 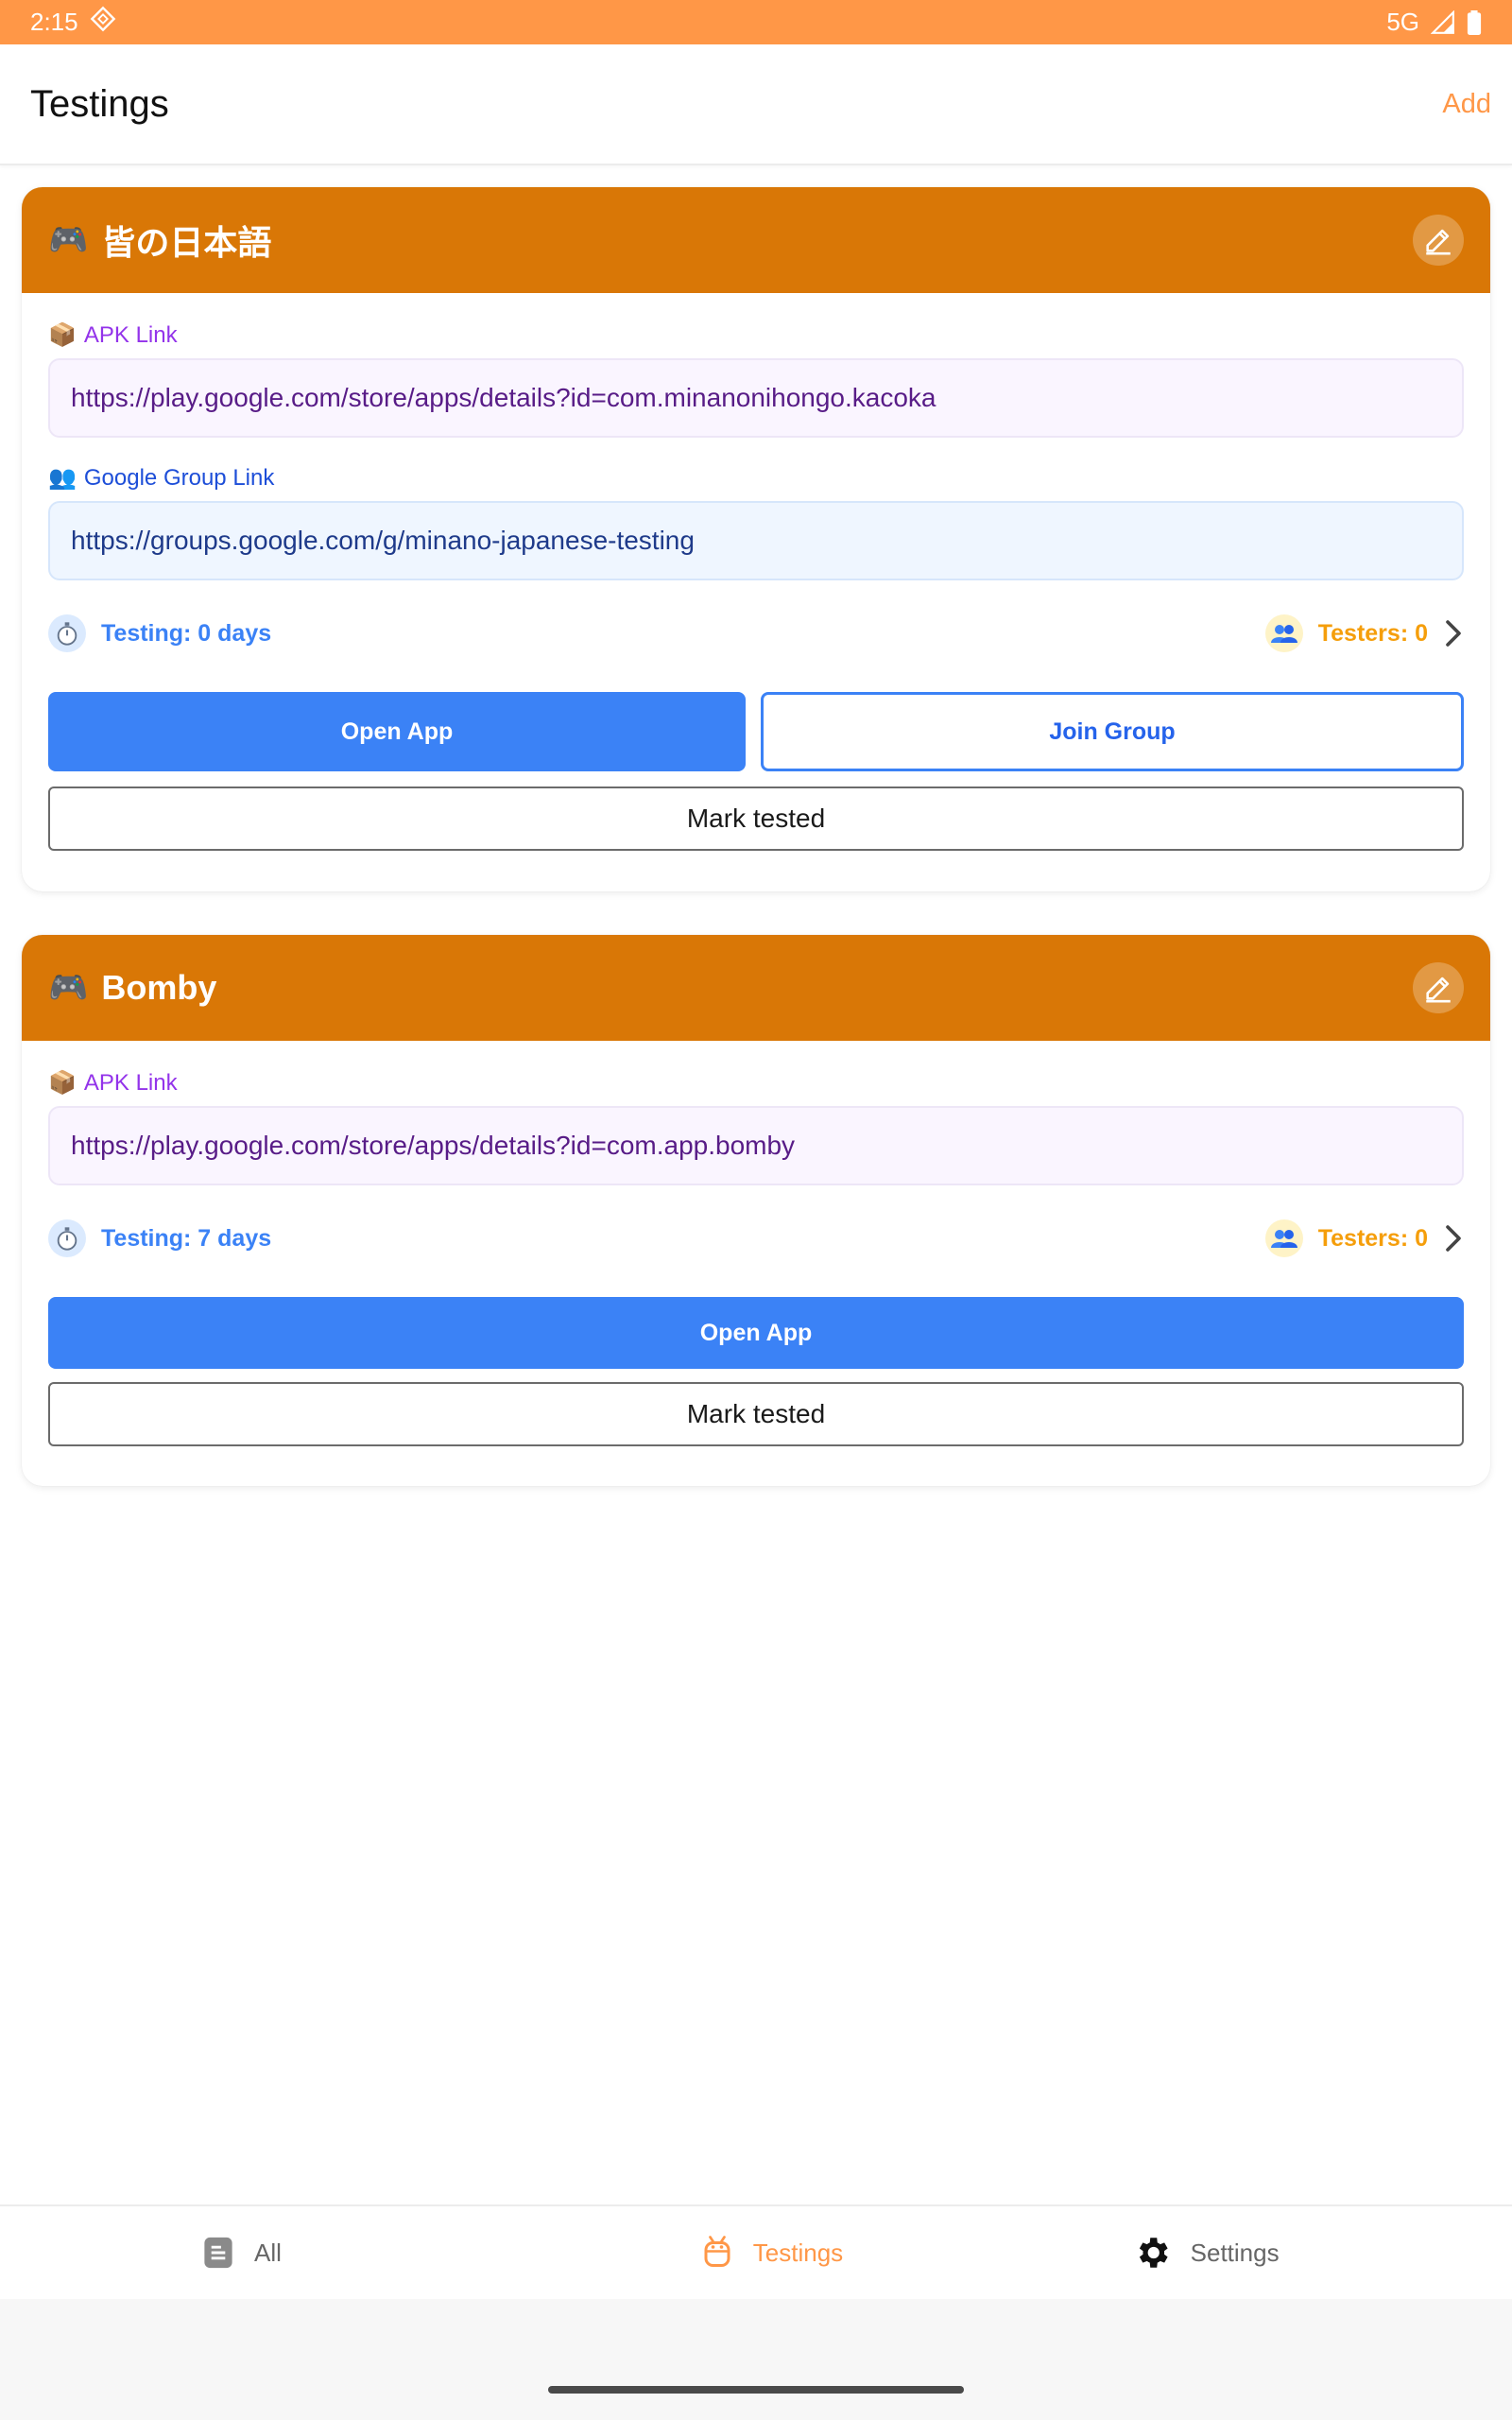 I want to click on info-row: Testing: 0 days Testers: 0, so click(x=756, y=633).